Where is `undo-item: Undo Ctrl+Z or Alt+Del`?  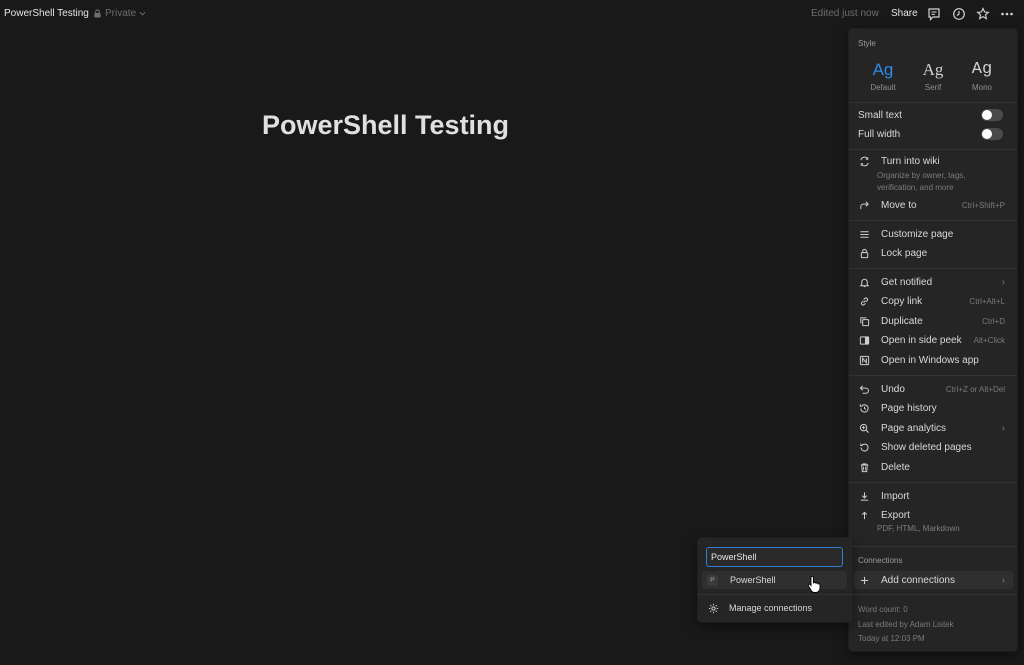 undo-item: Undo Ctrl+Z or Alt+Del is located at coordinates (933, 389).